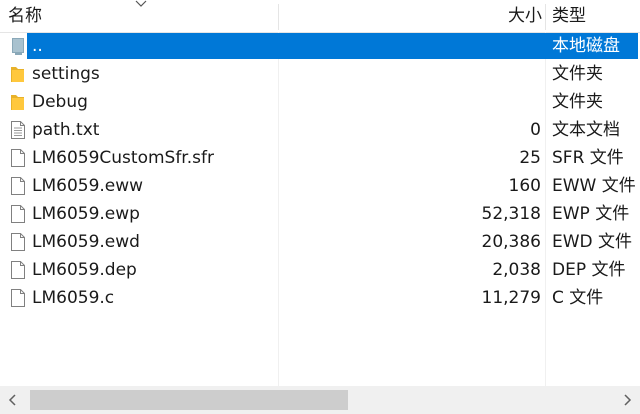 The width and height of the screenshot is (640, 414). I want to click on file-type: 本地磁盘, so click(586, 46).